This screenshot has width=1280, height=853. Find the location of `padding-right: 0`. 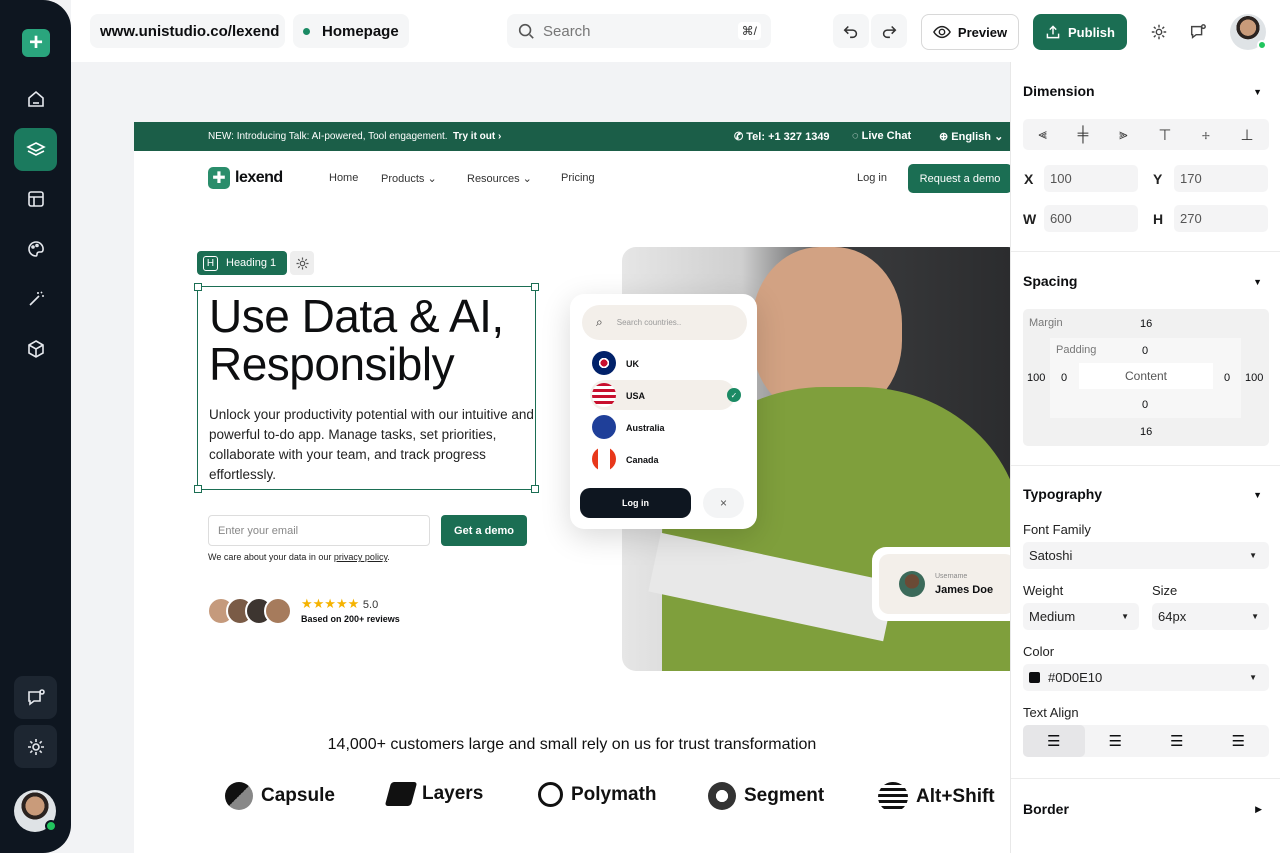

padding-right: 0 is located at coordinates (1227, 378).